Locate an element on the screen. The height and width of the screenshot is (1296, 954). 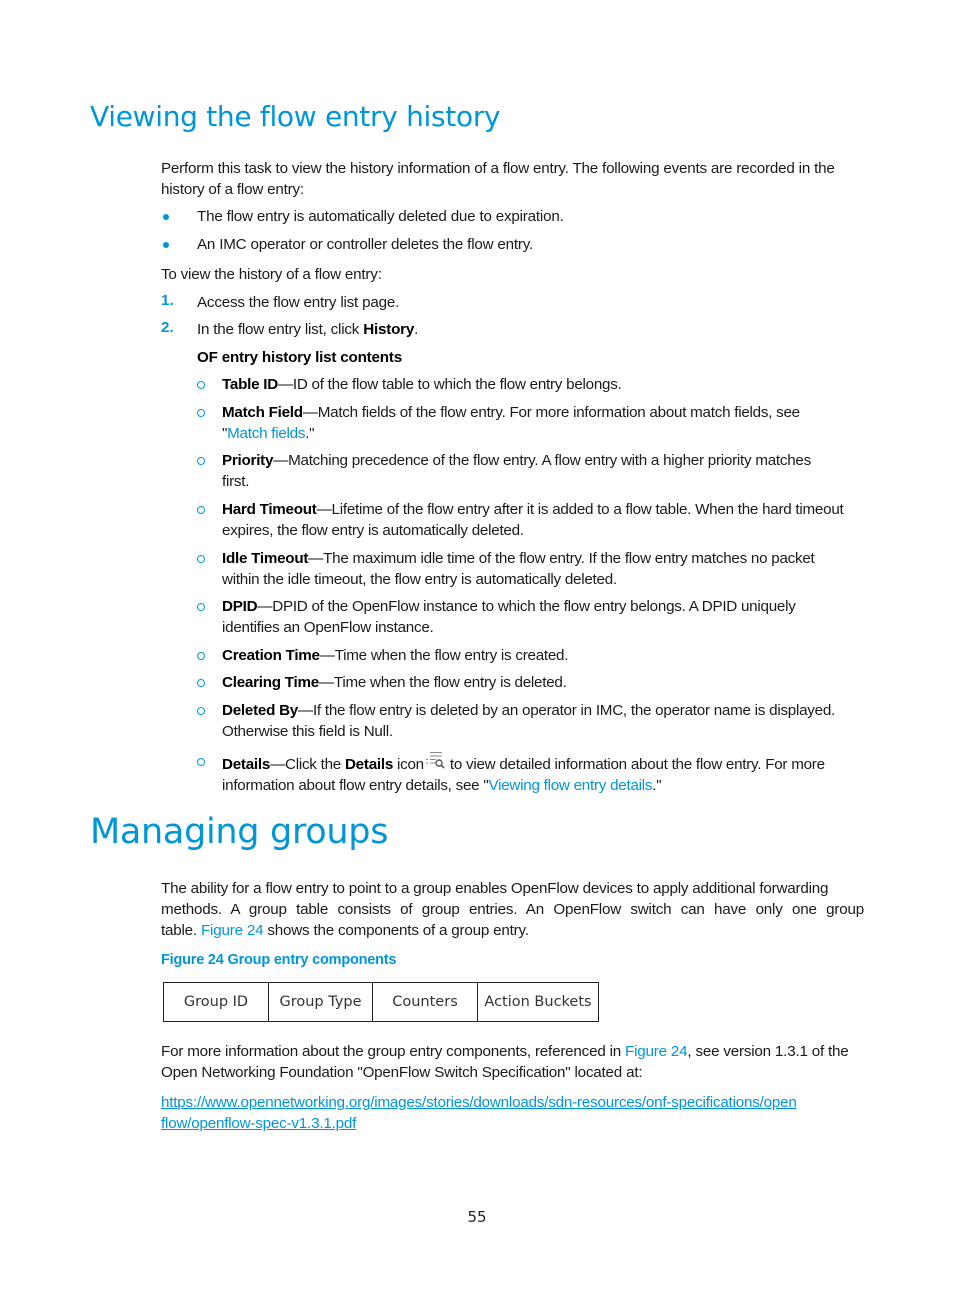
field-desc: —Click the is located at coordinates (307, 764).